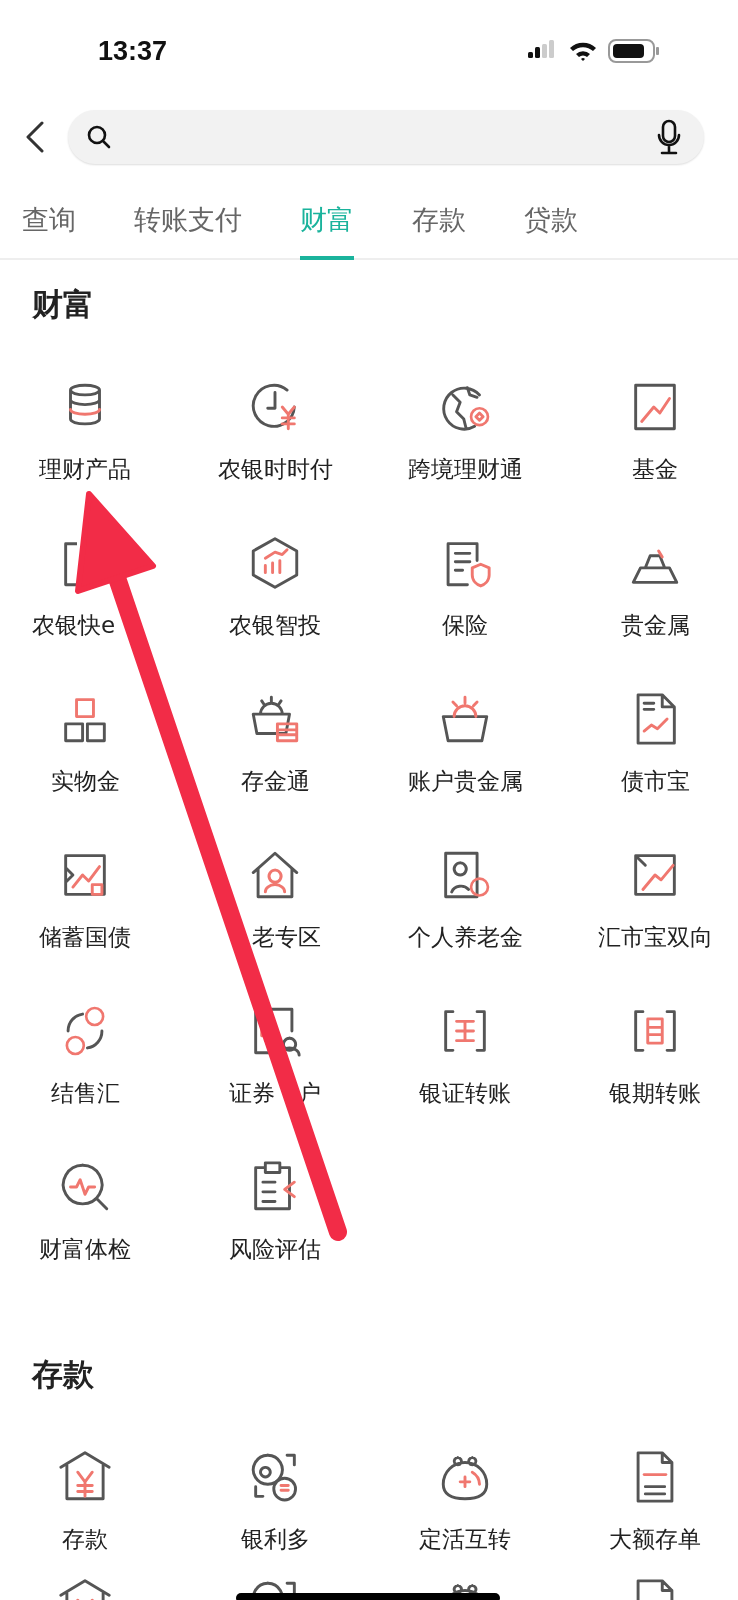 This screenshot has height=1600, width=738. Describe the element at coordinates (465, 1539) in the screenshot. I see `service-label: 定活互转` at that location.